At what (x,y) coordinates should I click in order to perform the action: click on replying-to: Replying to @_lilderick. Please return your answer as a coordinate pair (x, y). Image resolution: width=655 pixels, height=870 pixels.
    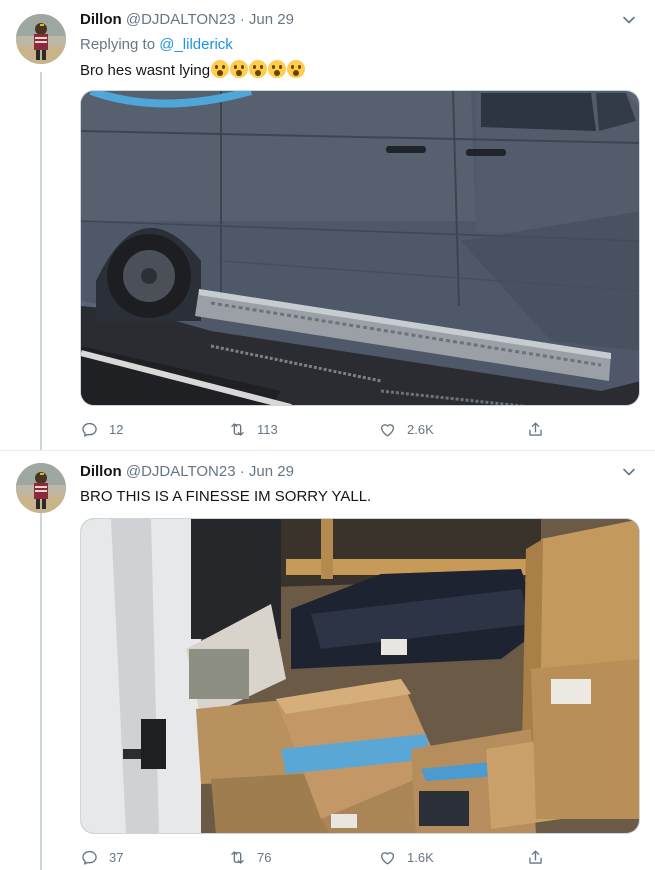
    Looking at the image, I should click on (156, 45).